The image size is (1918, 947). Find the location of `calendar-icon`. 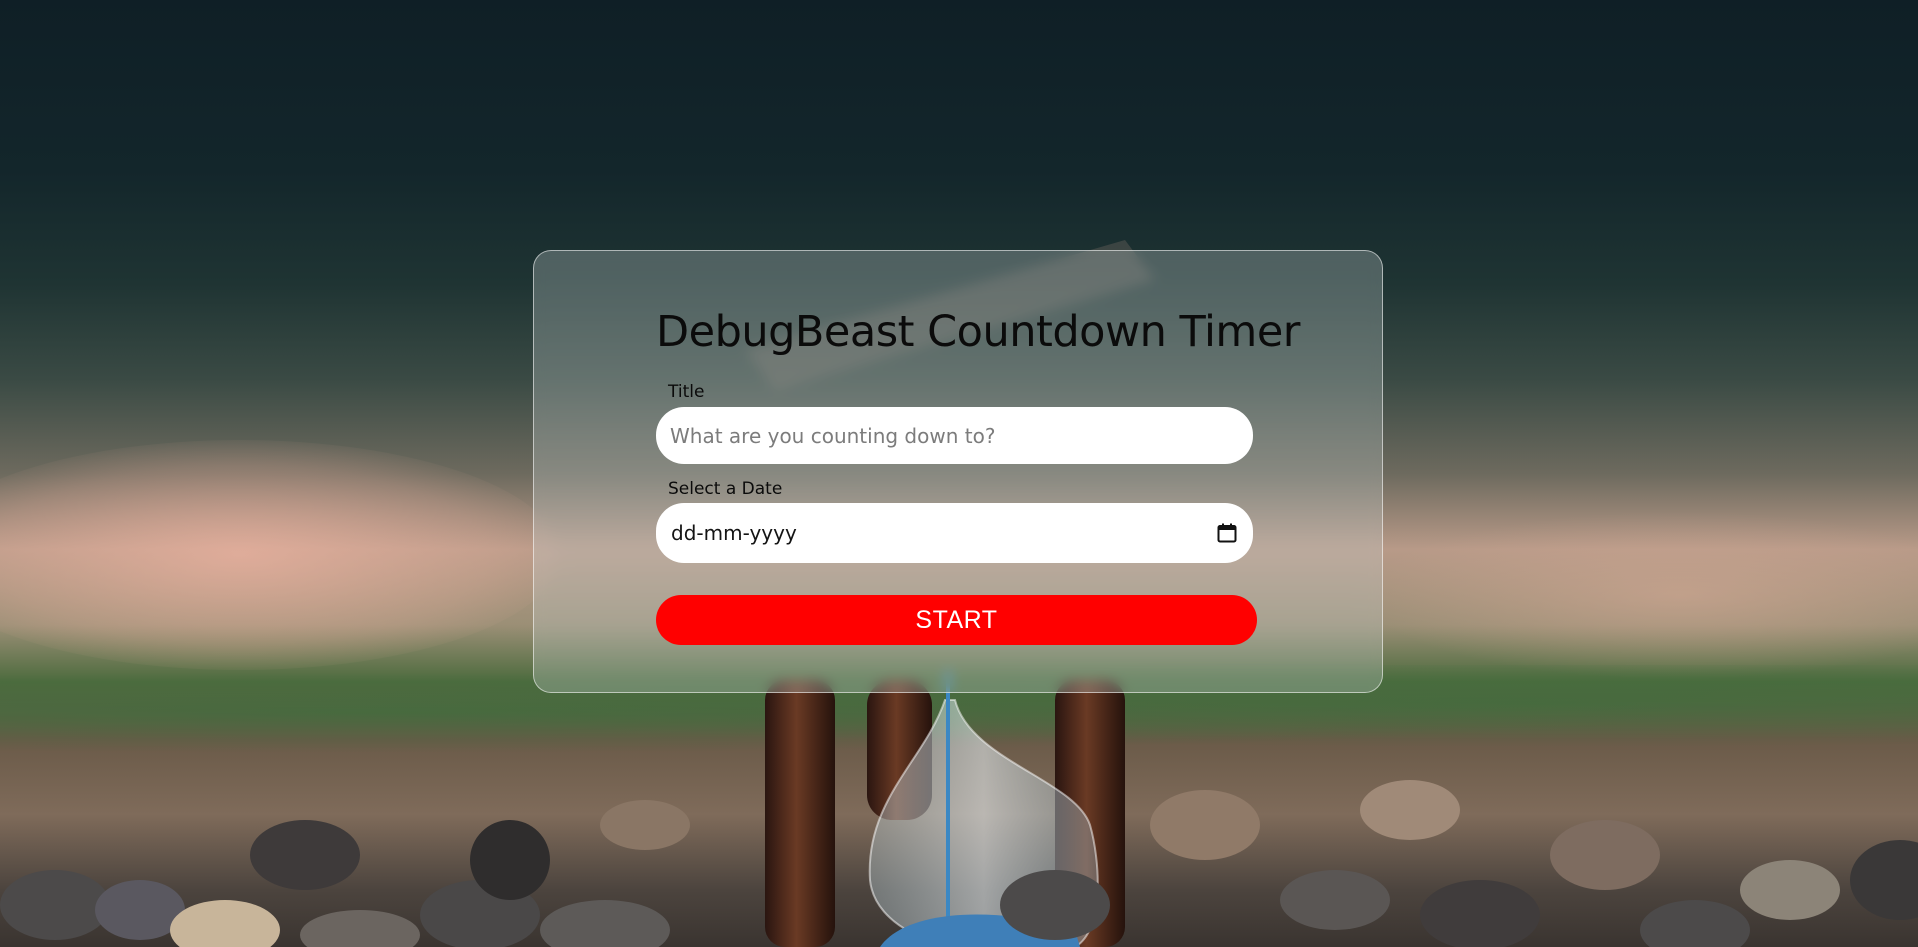

calendar-icon is located at coordinates (1227, 533).